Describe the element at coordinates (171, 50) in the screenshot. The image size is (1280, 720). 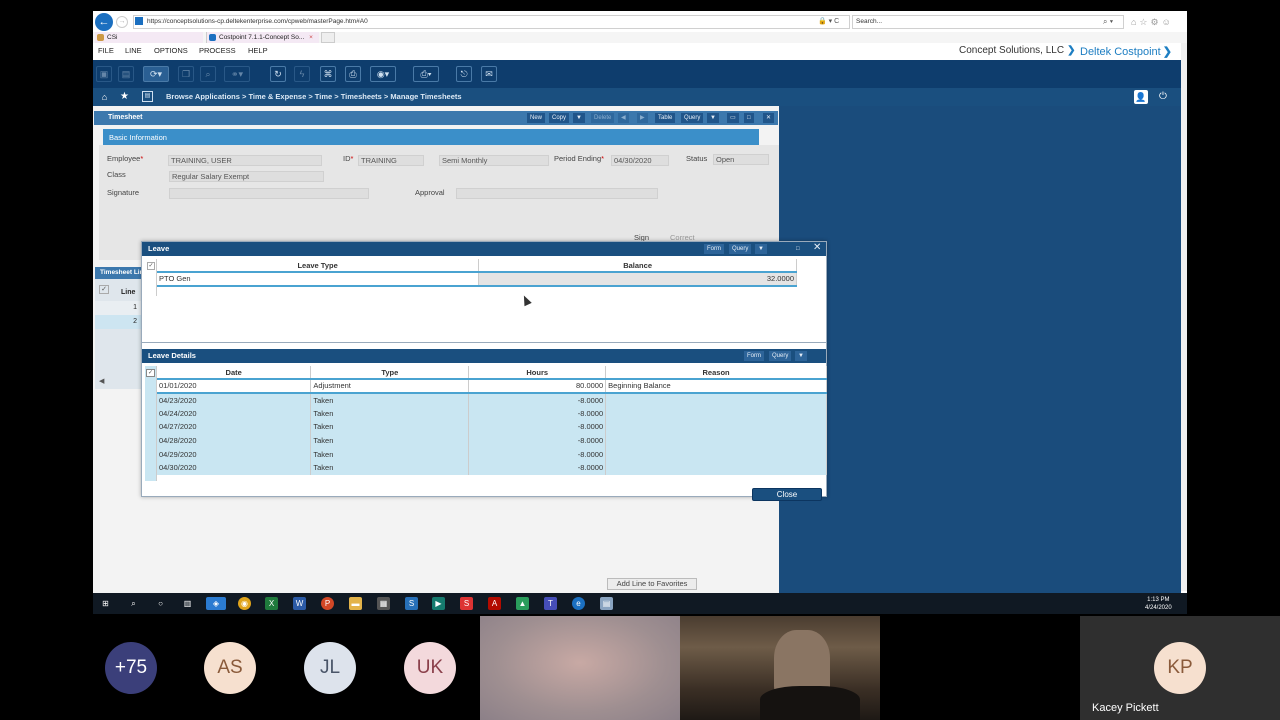
I see `menu-options: OPTIONS` at that location.